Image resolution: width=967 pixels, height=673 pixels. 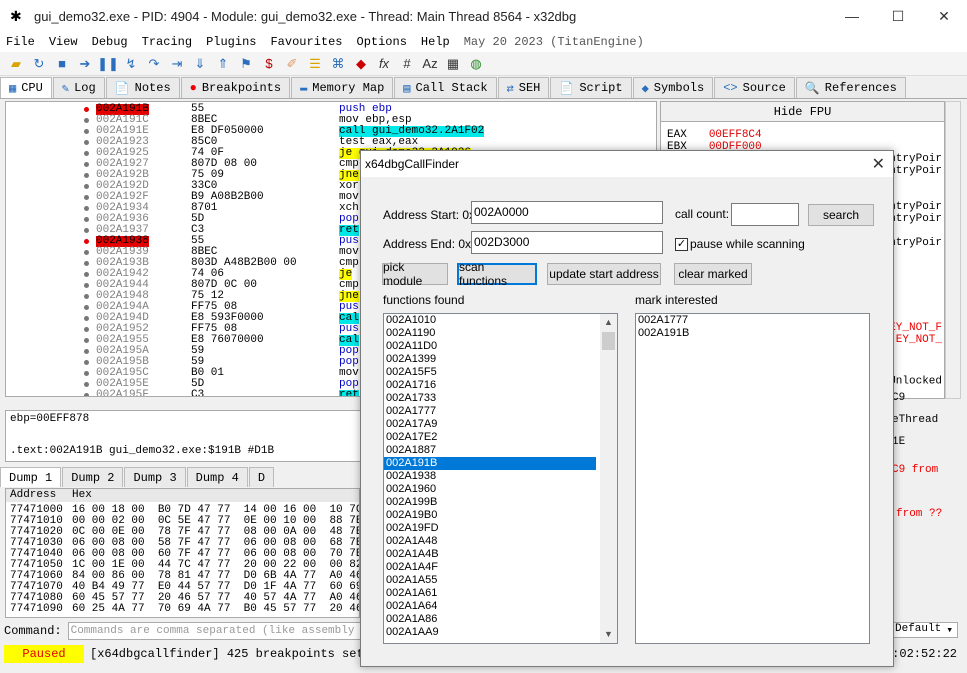 I want to click on menu-options: Options, so click(x=382, y=42).